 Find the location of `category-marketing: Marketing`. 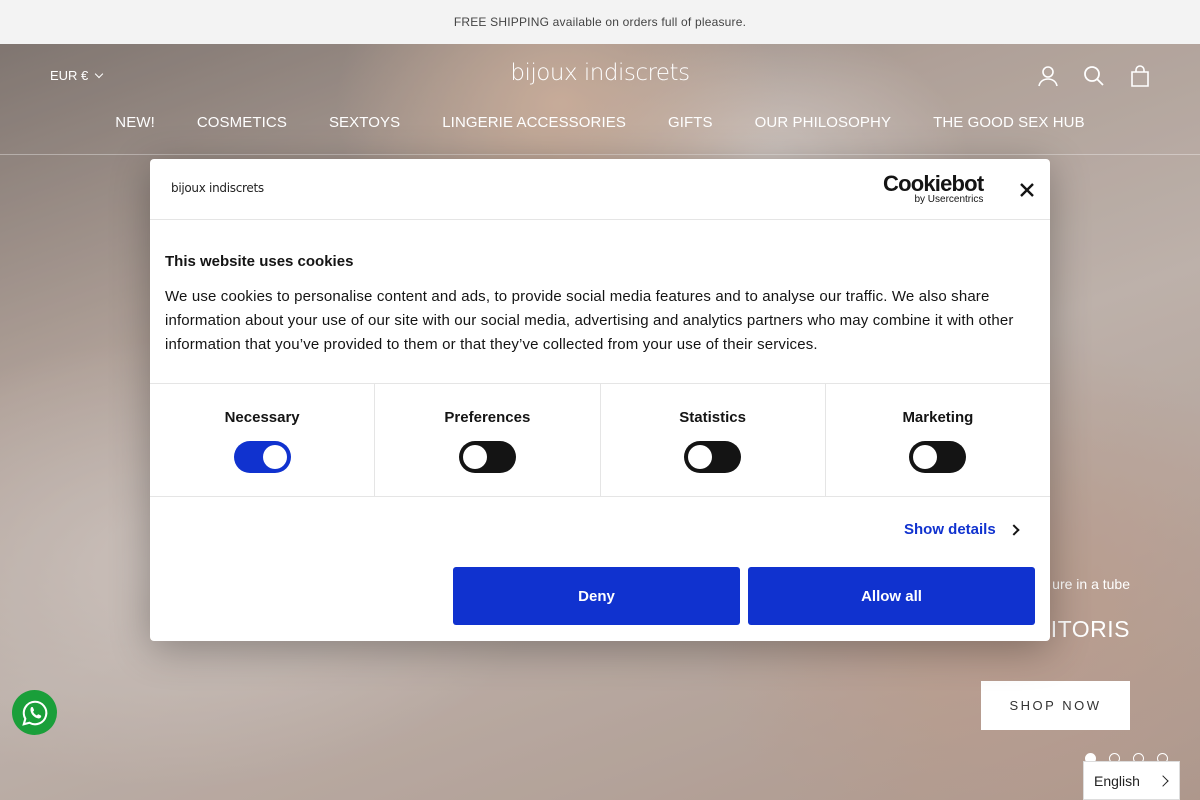

category-marketing: Marketing is located at coordinates (938, 440).